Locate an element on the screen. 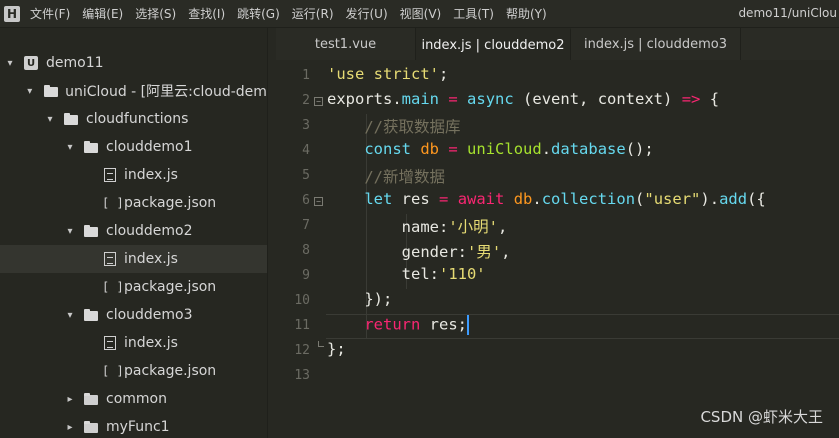 The image size is (839, 438). code-token: async is located at coordinates (490, 99).